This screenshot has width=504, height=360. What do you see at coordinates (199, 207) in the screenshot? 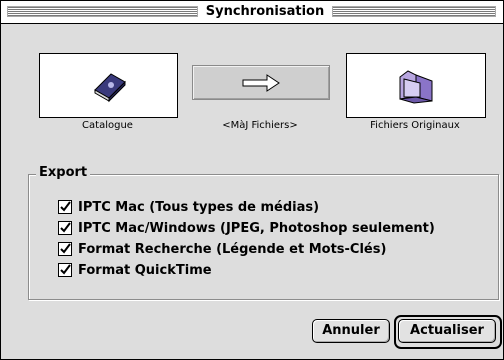
I see `checkbox-label: IPTC Mac (Tous types de médias)` at bounding box center [199, 207].